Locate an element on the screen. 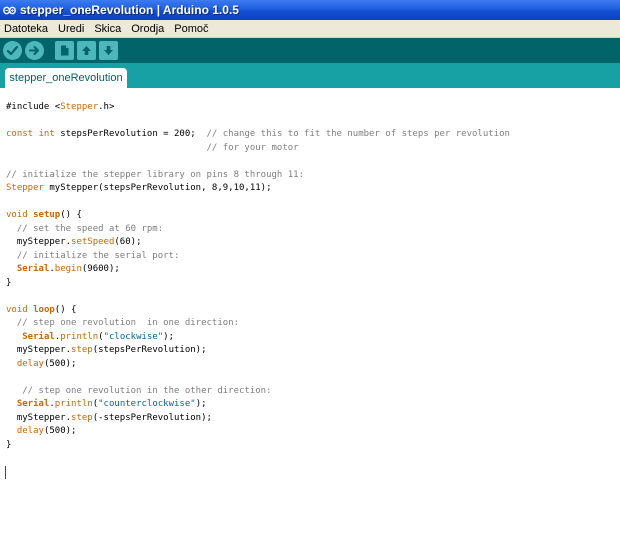  code-line: Serial.begin(9600); is located at coordinates (258, 270).